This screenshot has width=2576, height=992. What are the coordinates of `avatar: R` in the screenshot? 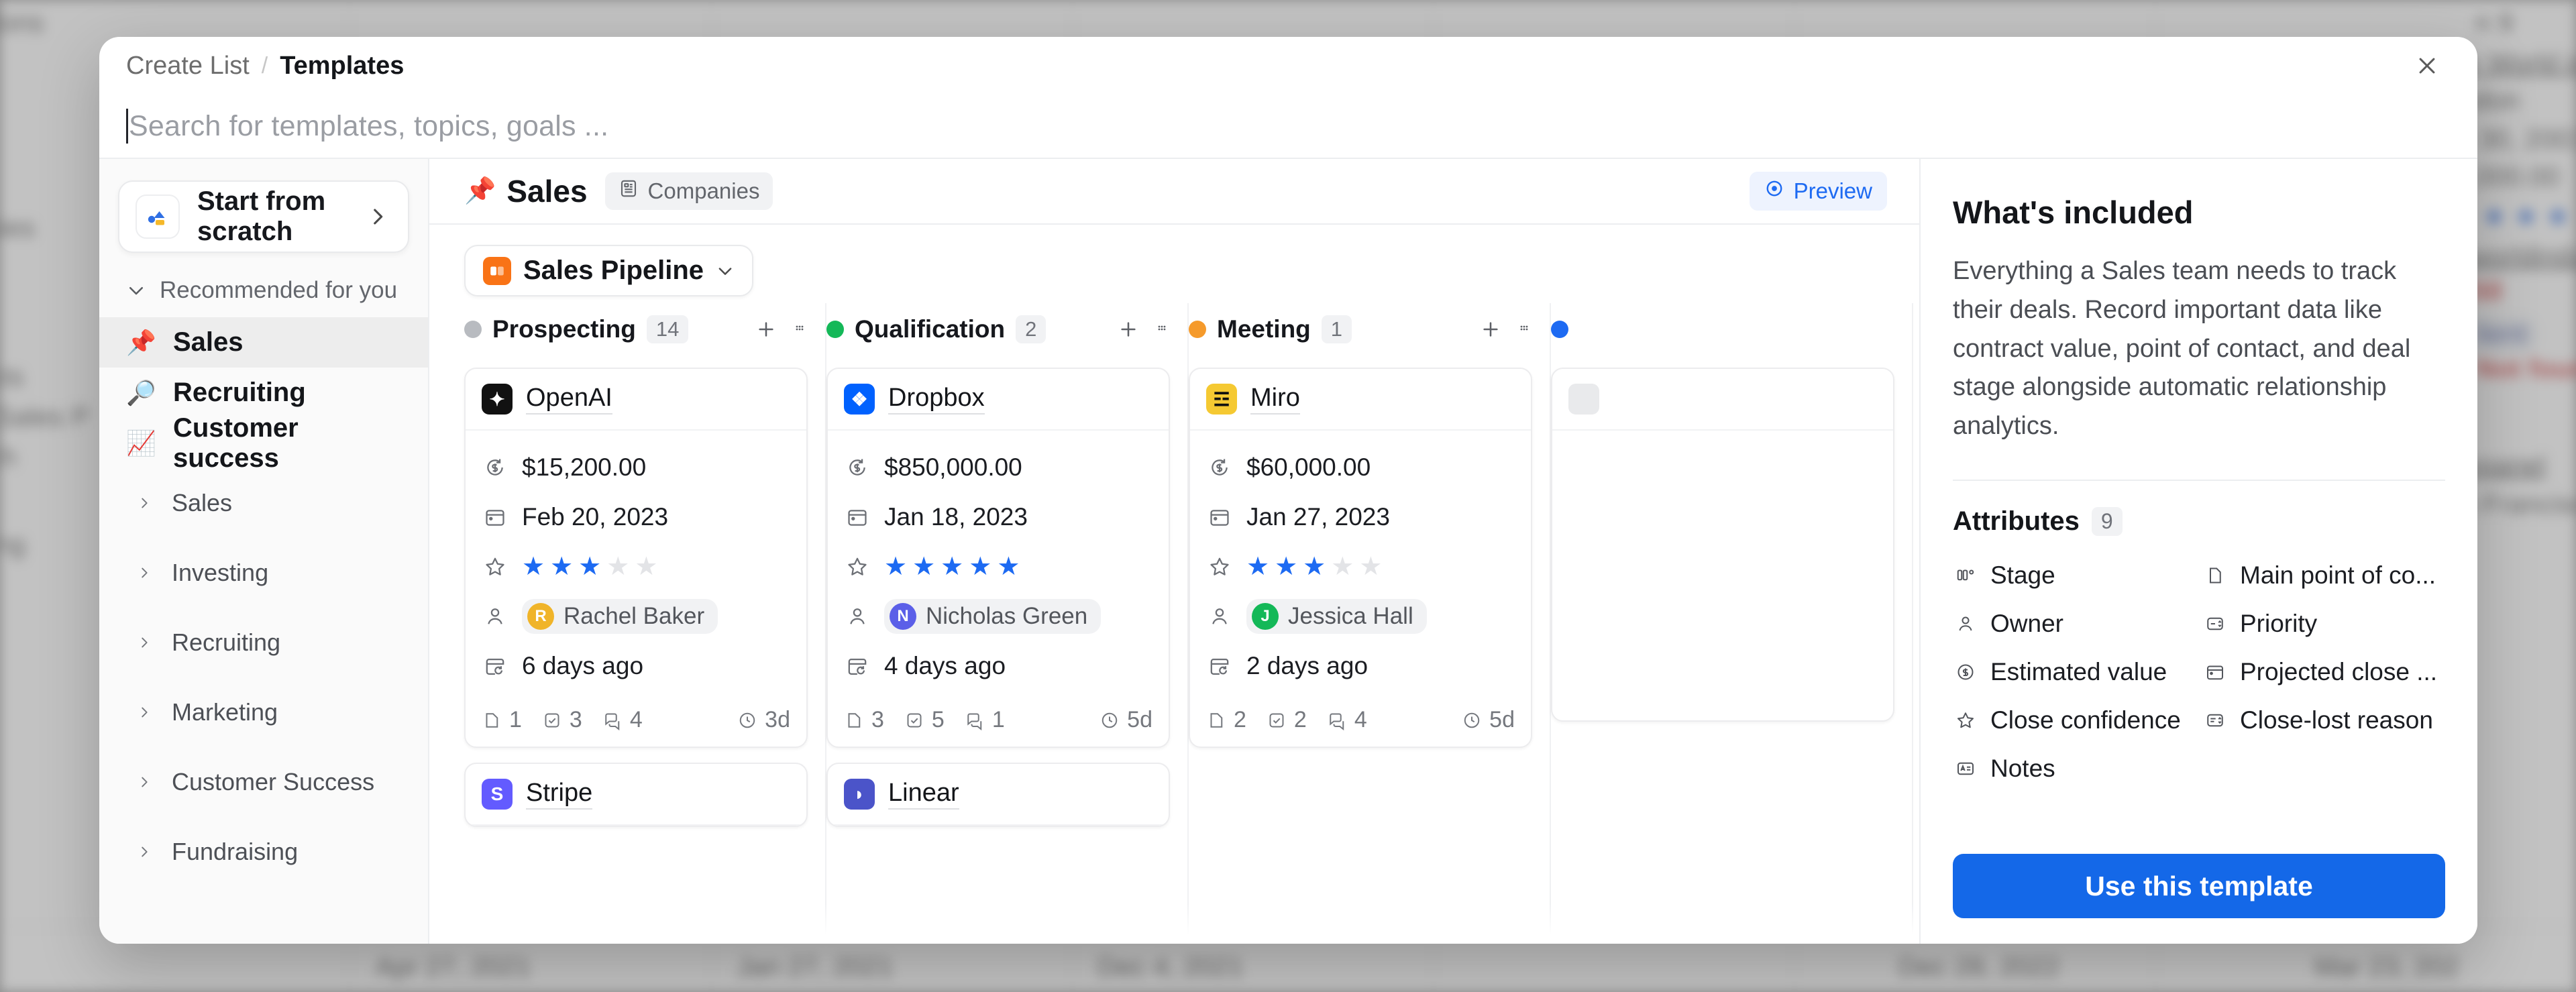 It's located at (540, 616).